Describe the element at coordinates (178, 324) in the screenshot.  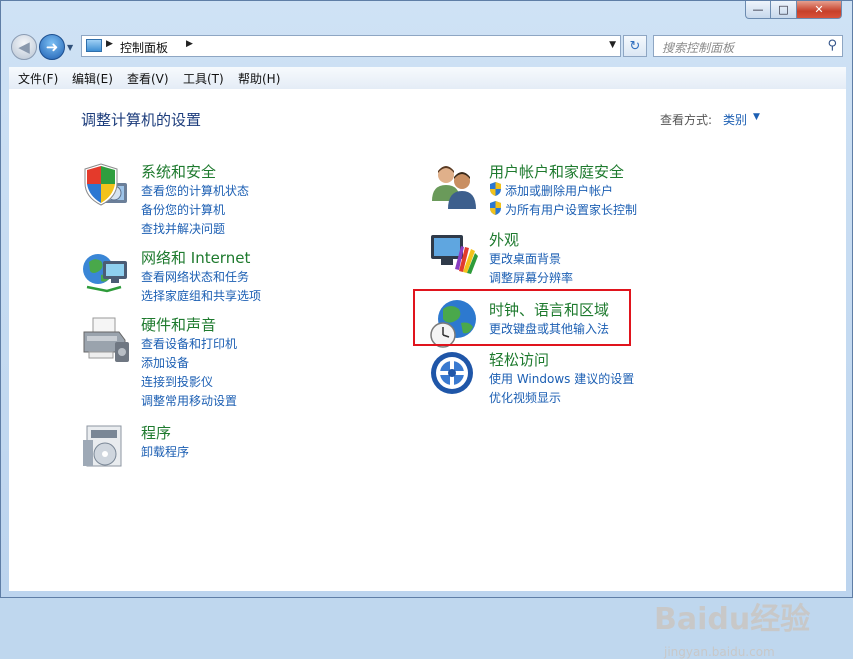
I see `category-title: 硬件和声音` at that location.